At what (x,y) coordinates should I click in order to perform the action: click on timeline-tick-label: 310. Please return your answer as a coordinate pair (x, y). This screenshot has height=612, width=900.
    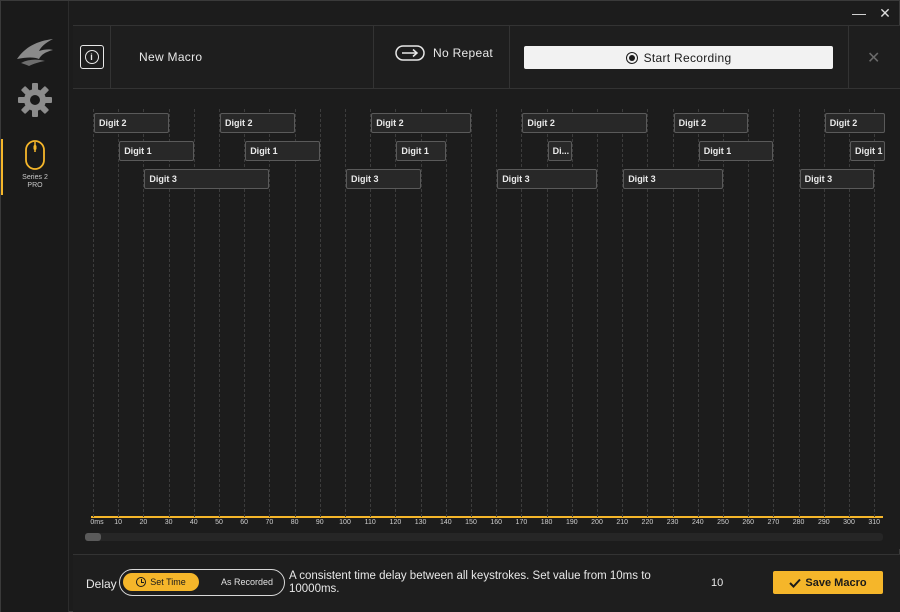
    Looking at the image, I should click on (874, 522).